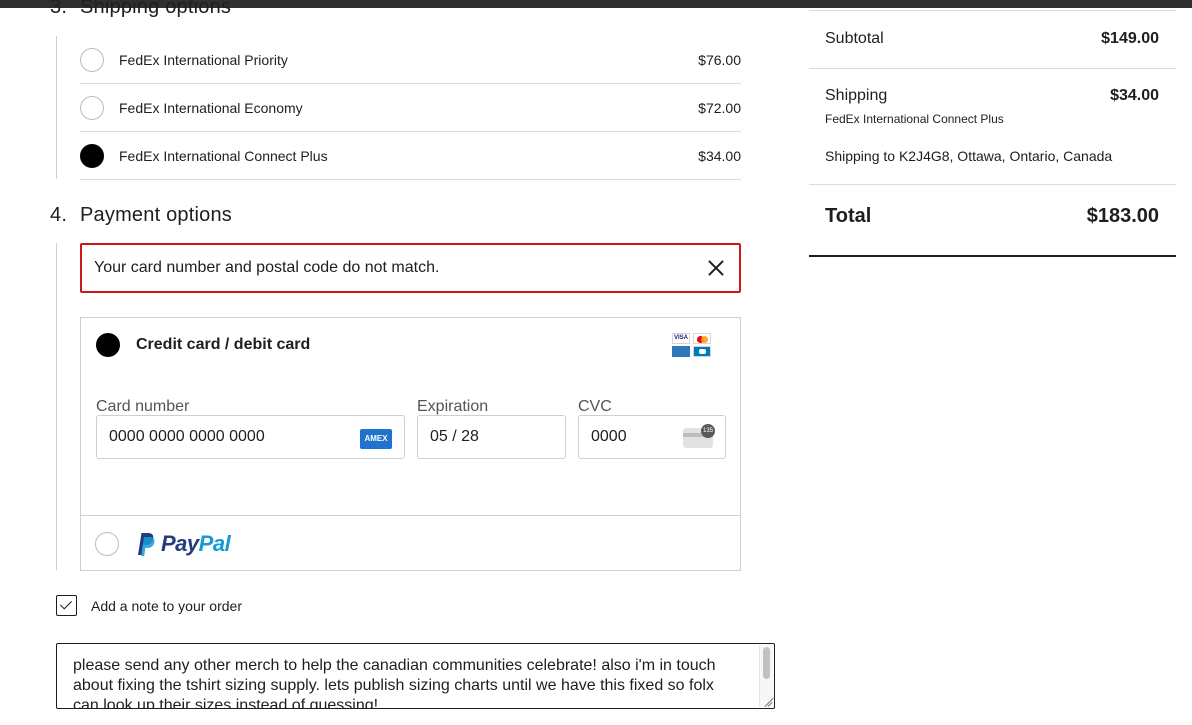 Image resolution: width=1192 pixels, height=725 pixels. Describe the element at coordinates (203, 59) in the screenshot. I see `shipping-option-name: FedEx International Priority` at that location.